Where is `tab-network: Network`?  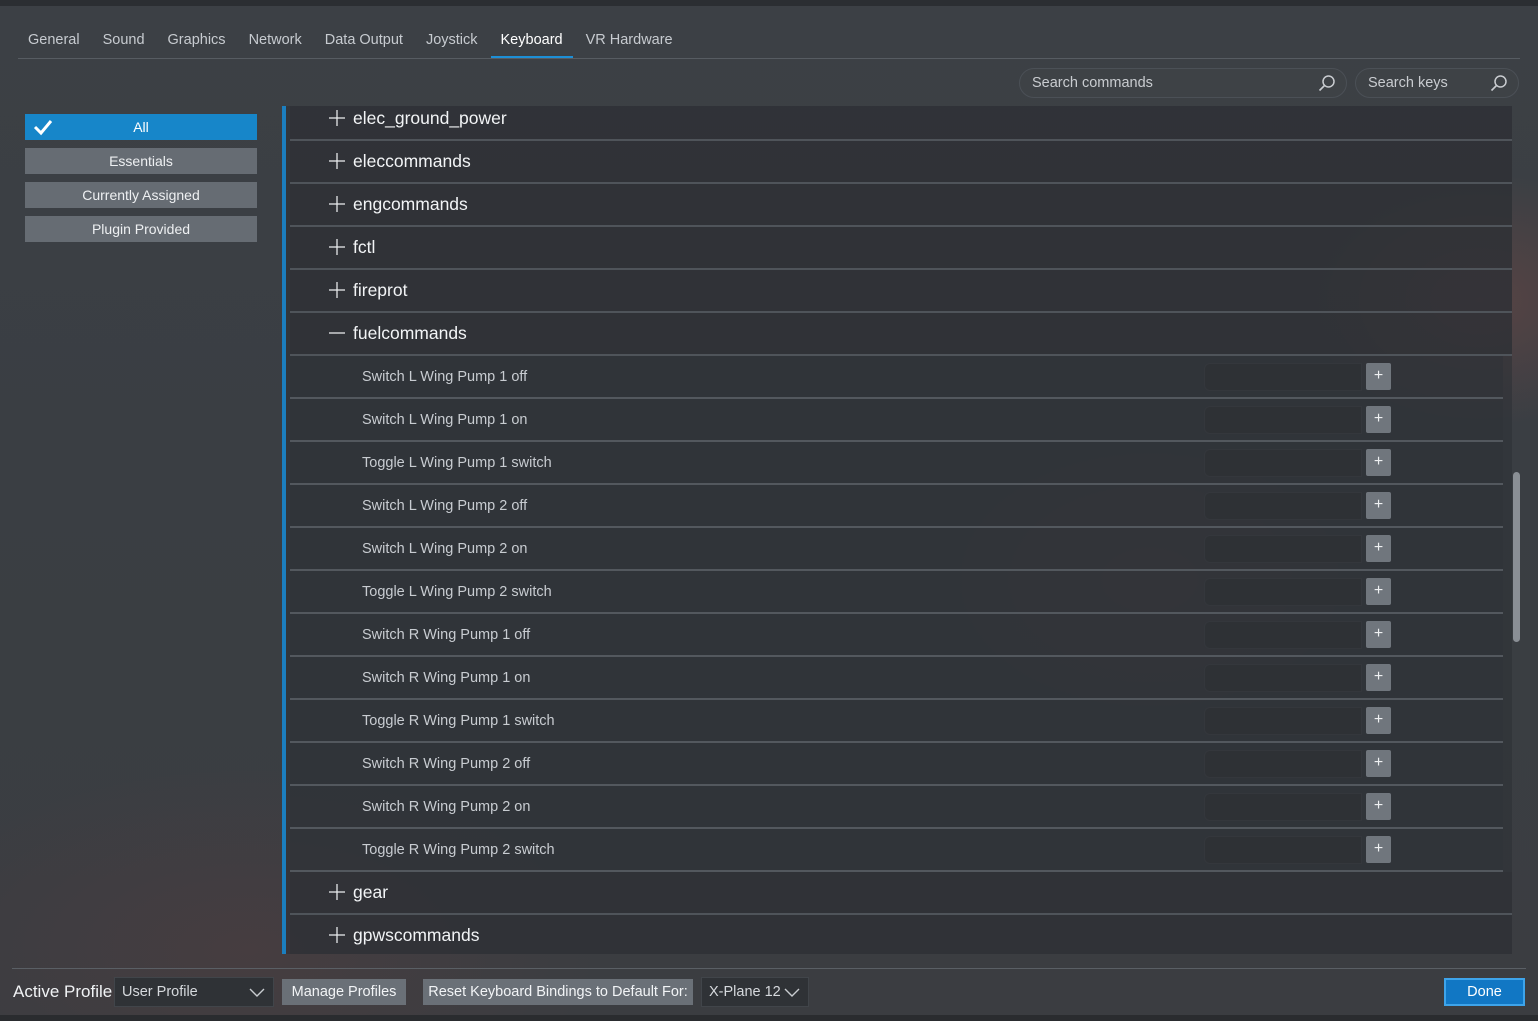
tab-network: Network is located at coordinates (275, 40).